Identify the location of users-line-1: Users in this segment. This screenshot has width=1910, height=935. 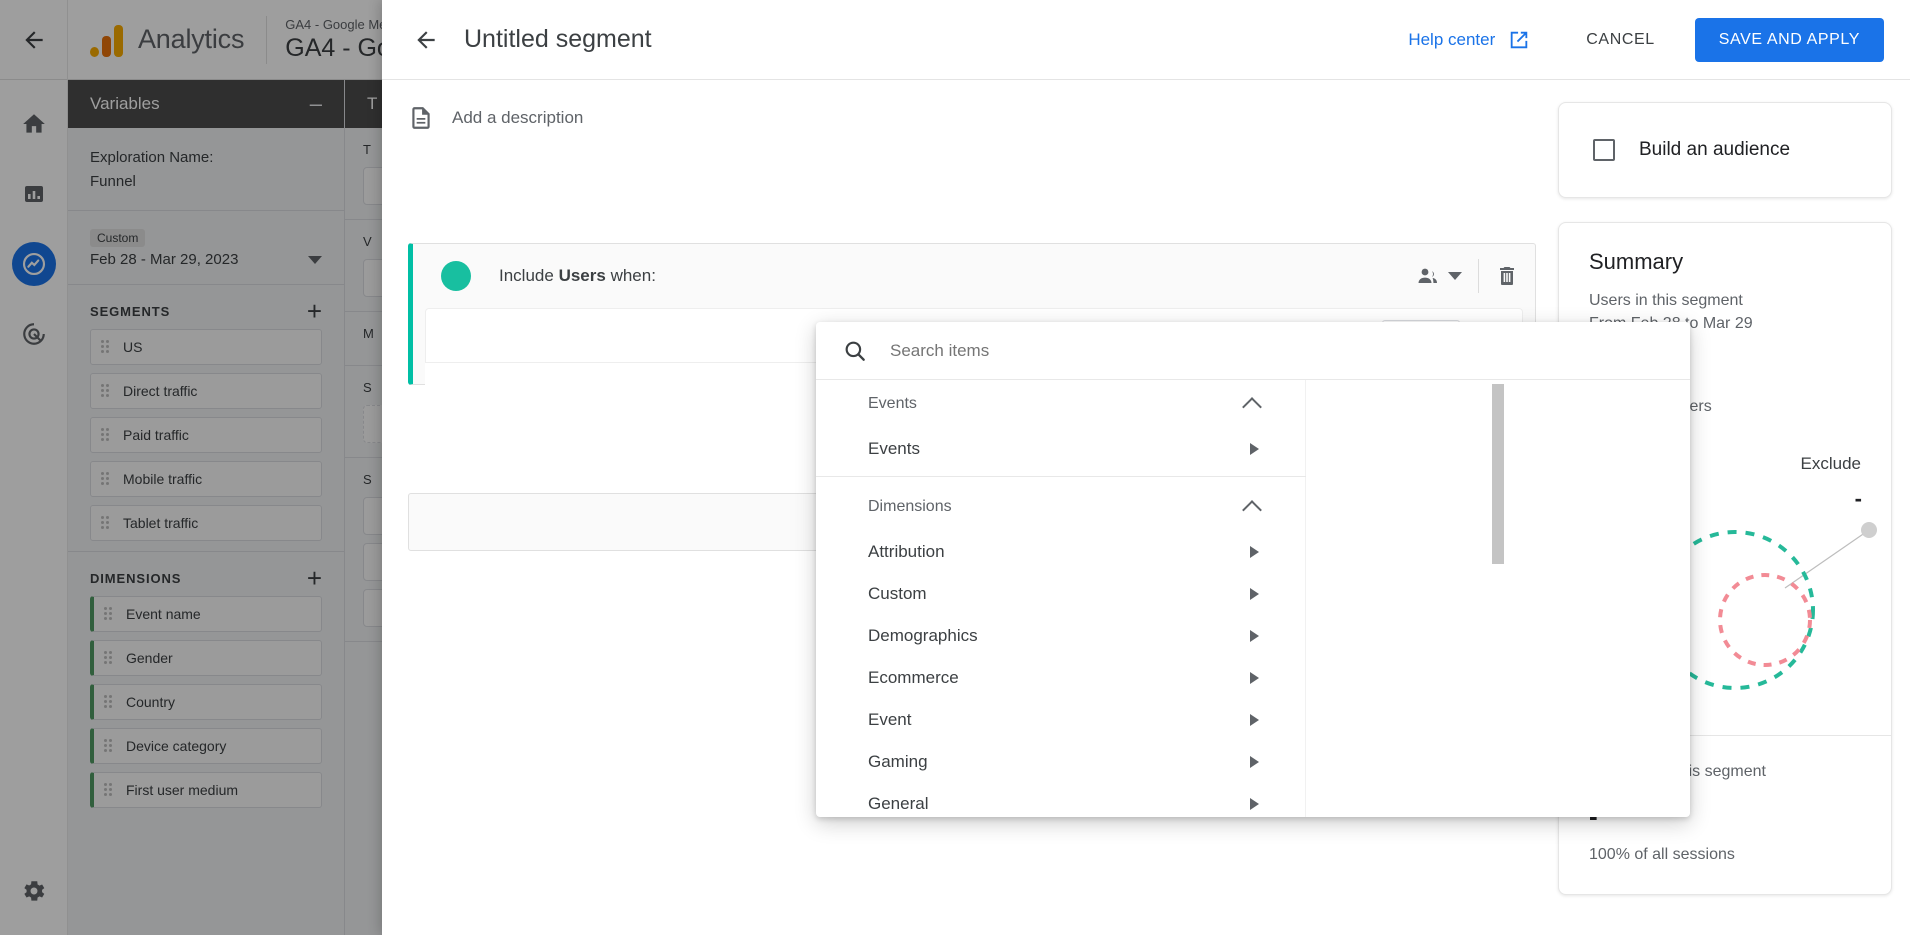
(1666, 300).